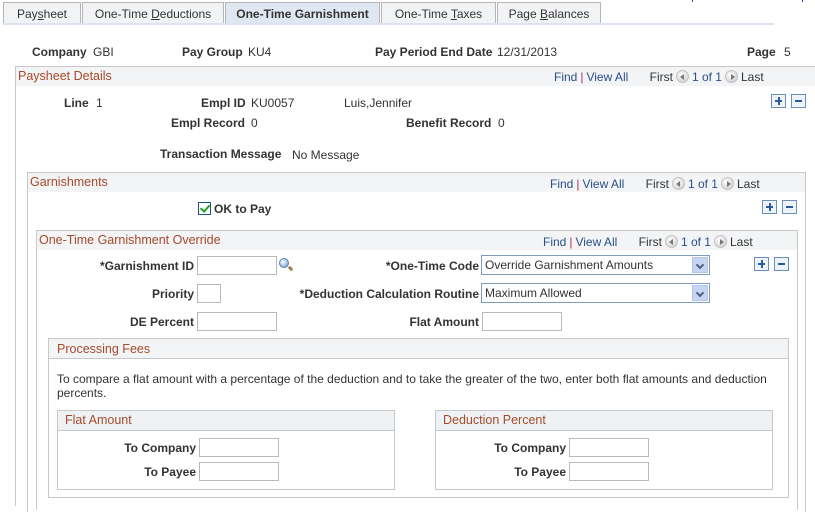 The height and width of the screenshot is (512, 815). I want to click on lookup-icon, so click(286, 265).